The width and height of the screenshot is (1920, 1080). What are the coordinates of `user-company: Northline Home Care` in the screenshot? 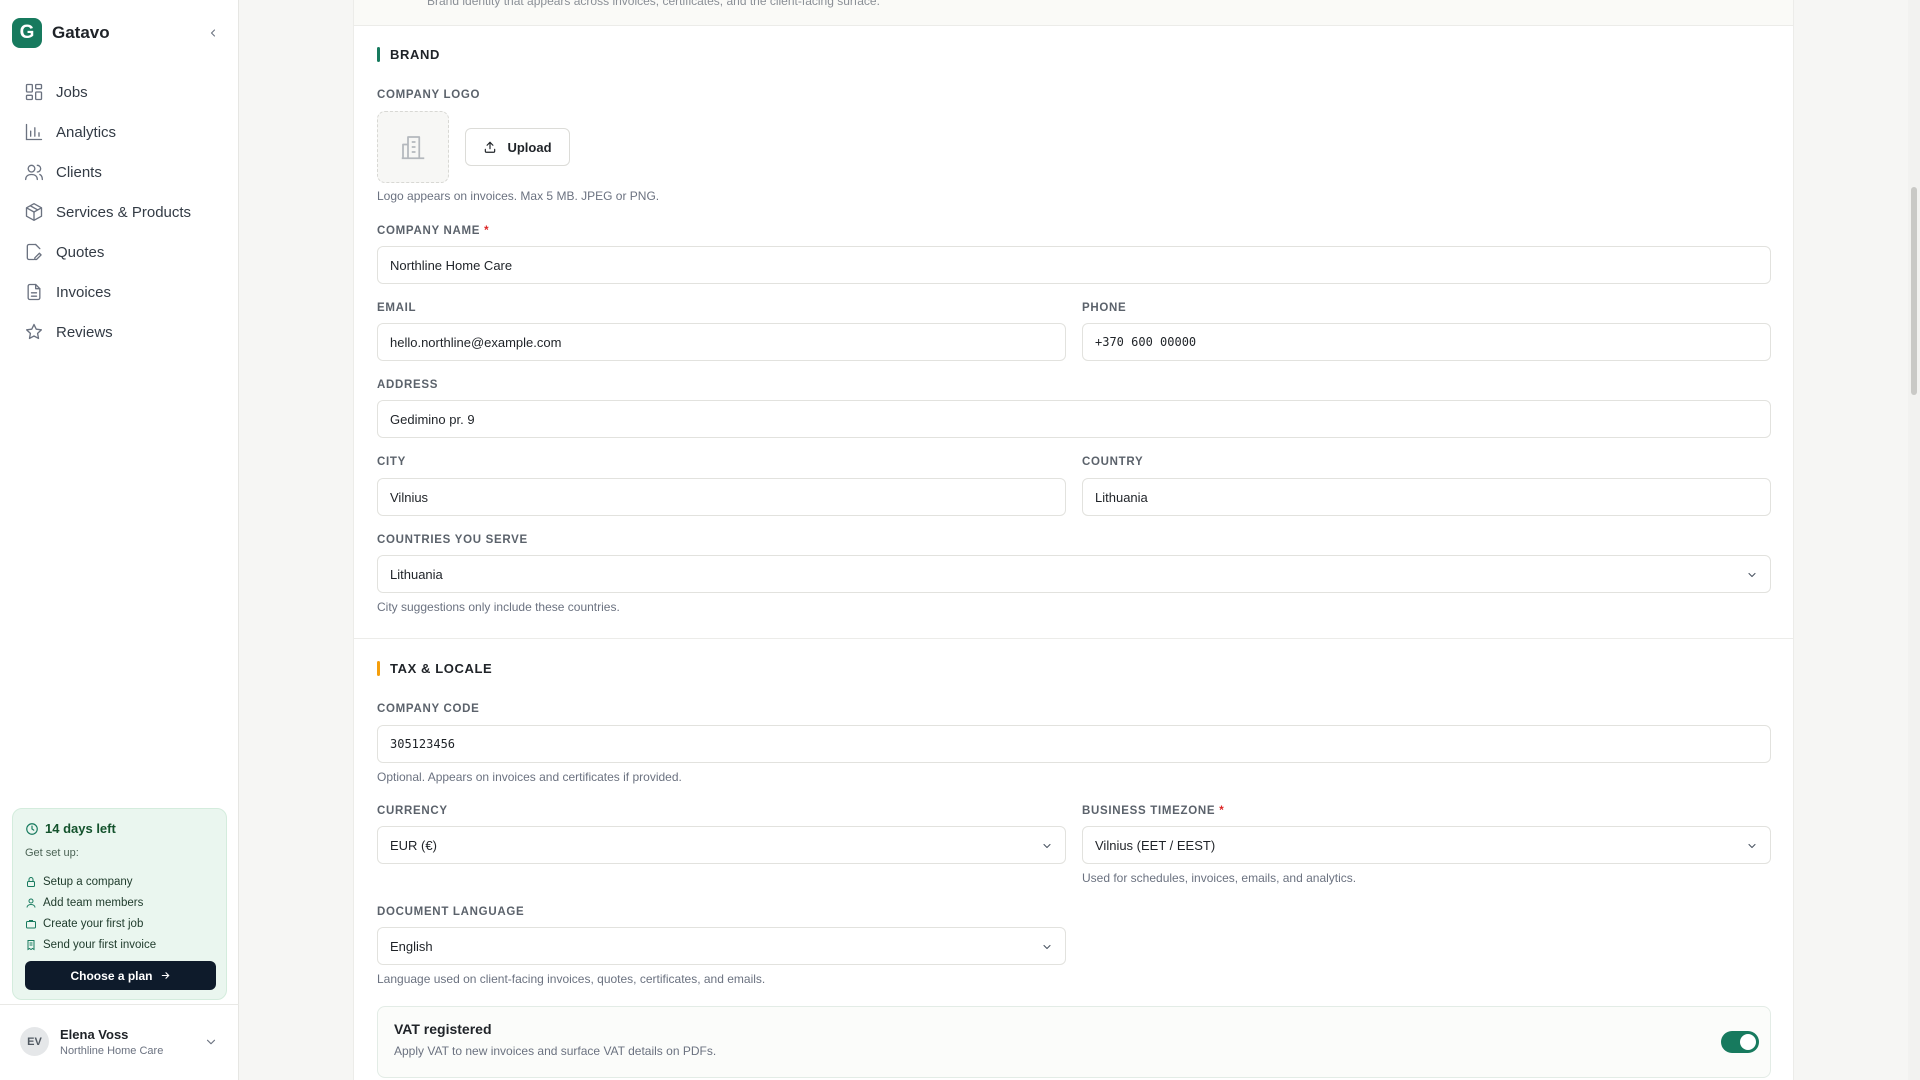 It's located at (112, 1051).